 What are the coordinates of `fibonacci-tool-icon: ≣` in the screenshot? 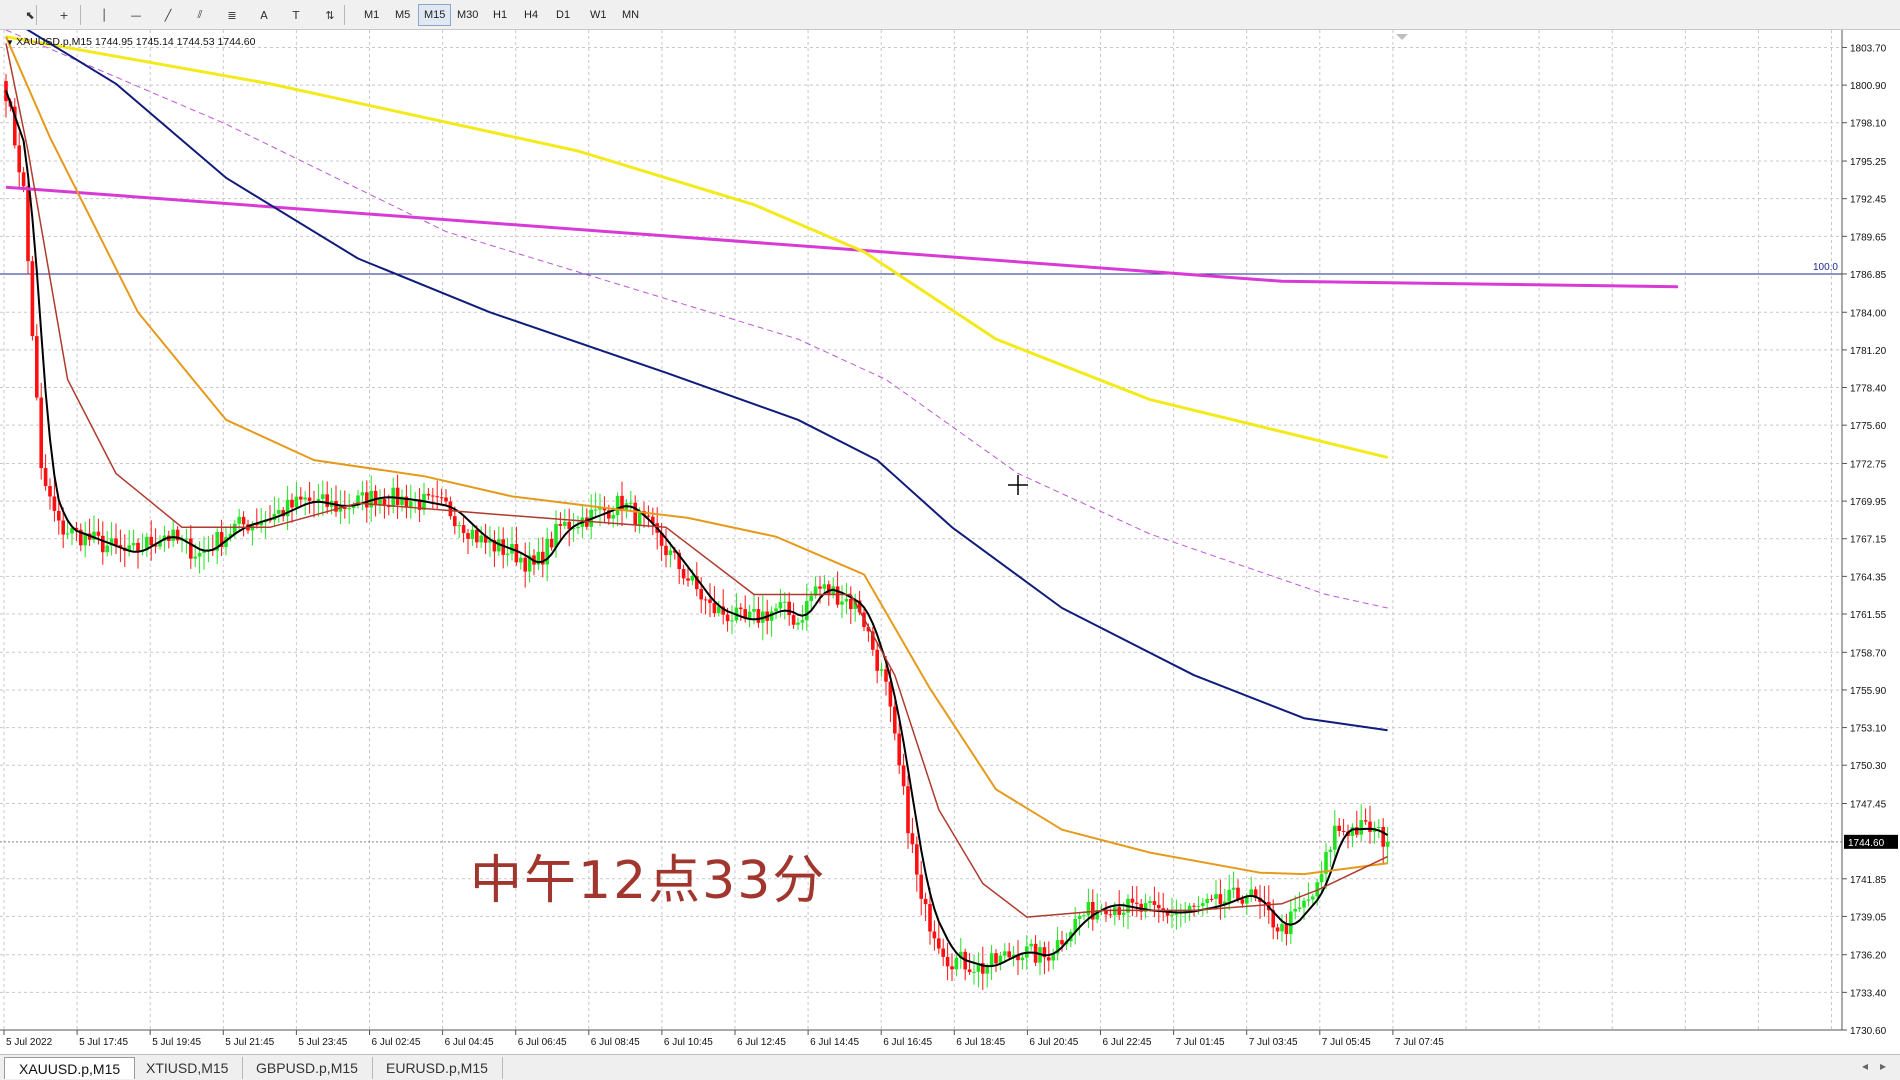 It's located at (232, 15).